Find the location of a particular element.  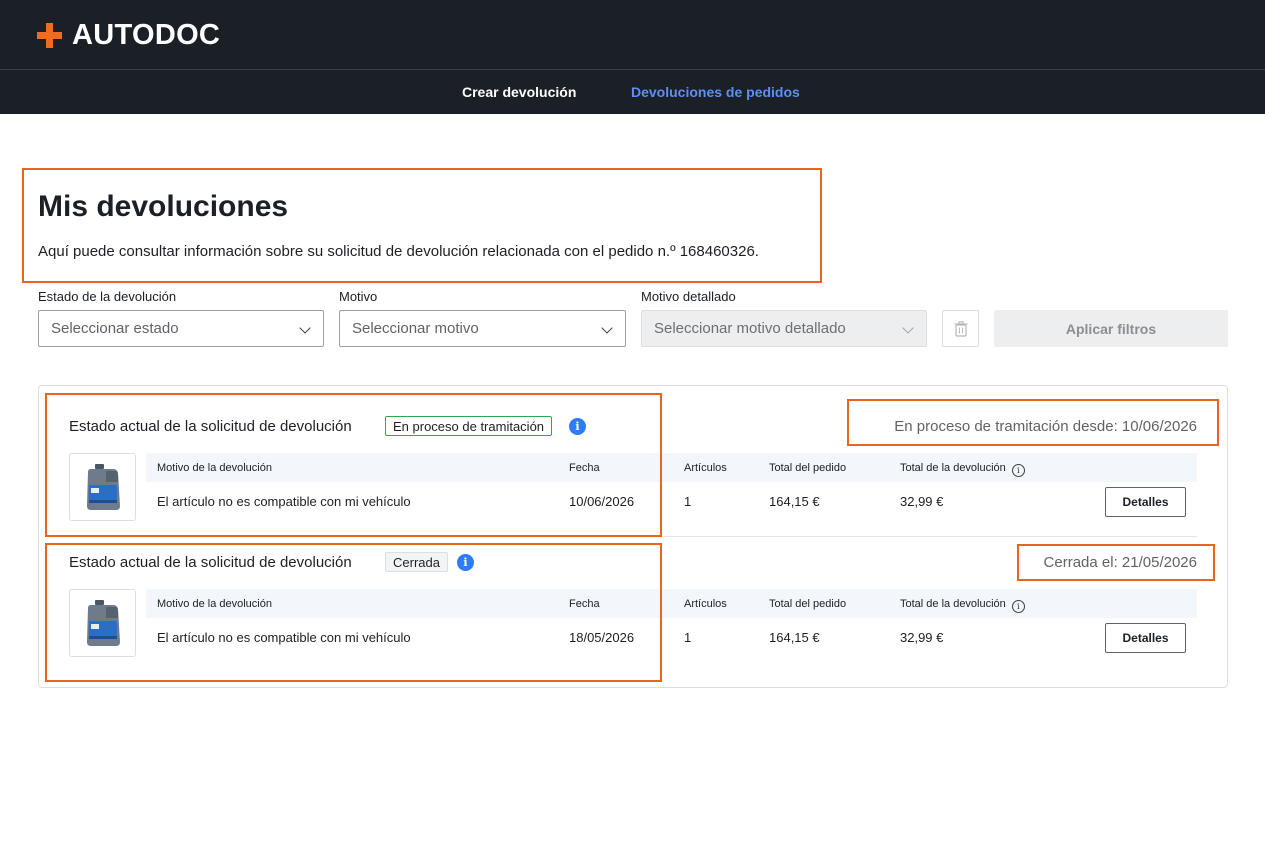

highlight-title-box is located at coordinates (422, 225).